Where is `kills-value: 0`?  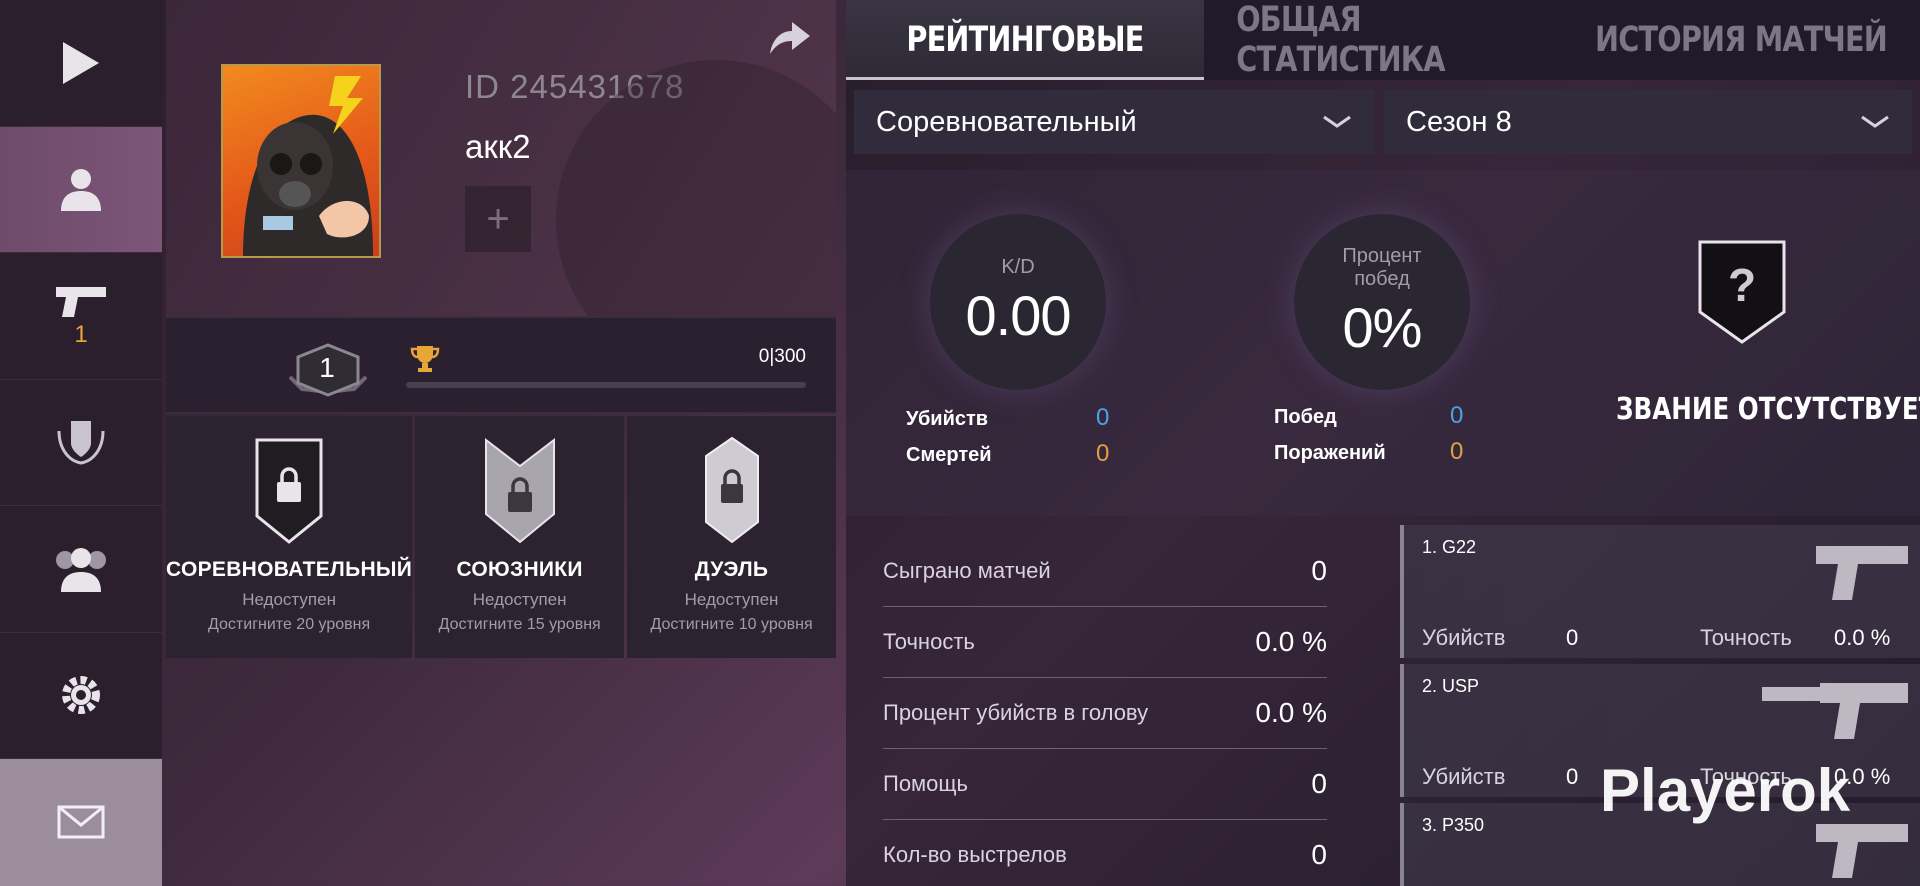 kills-value: 0 is located at coordinates (1103, 417).